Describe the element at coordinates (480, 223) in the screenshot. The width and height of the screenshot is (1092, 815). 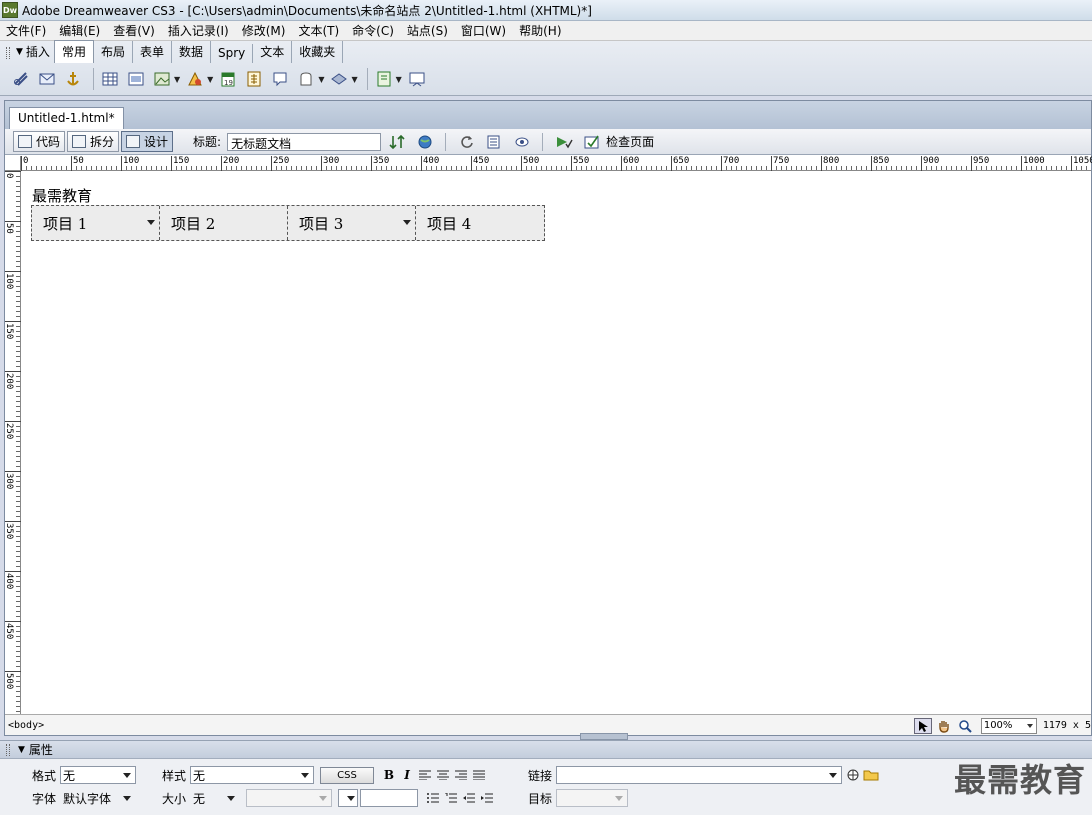
I see `menu-item-4: 项目 4` at that location.